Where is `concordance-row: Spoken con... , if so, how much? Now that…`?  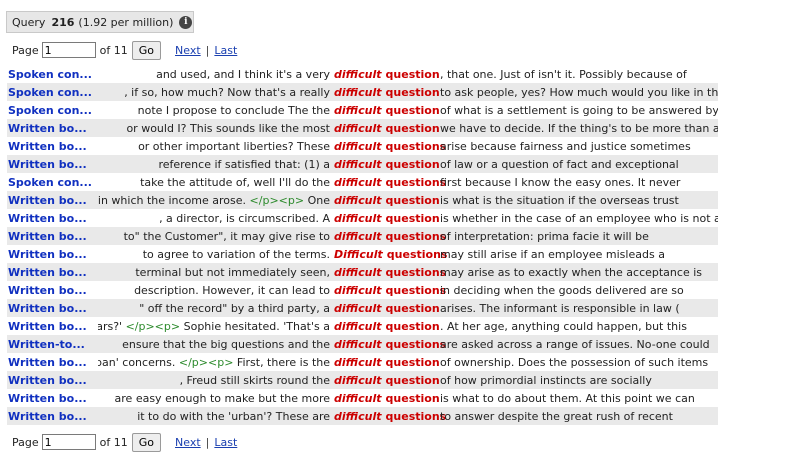
concordance-row: Spoken con... , if so, how much? Now that… is located at coordinates (362, 92).